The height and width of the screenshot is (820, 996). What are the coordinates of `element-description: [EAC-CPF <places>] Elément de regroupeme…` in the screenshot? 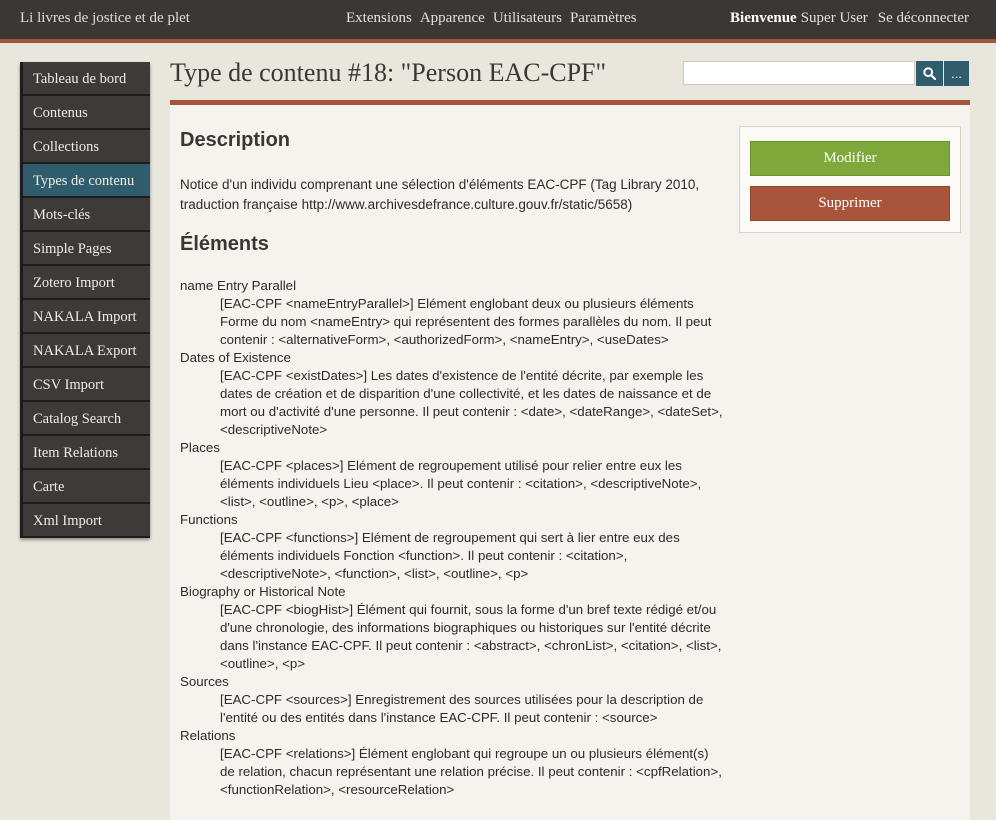 It's located at (461, 483).